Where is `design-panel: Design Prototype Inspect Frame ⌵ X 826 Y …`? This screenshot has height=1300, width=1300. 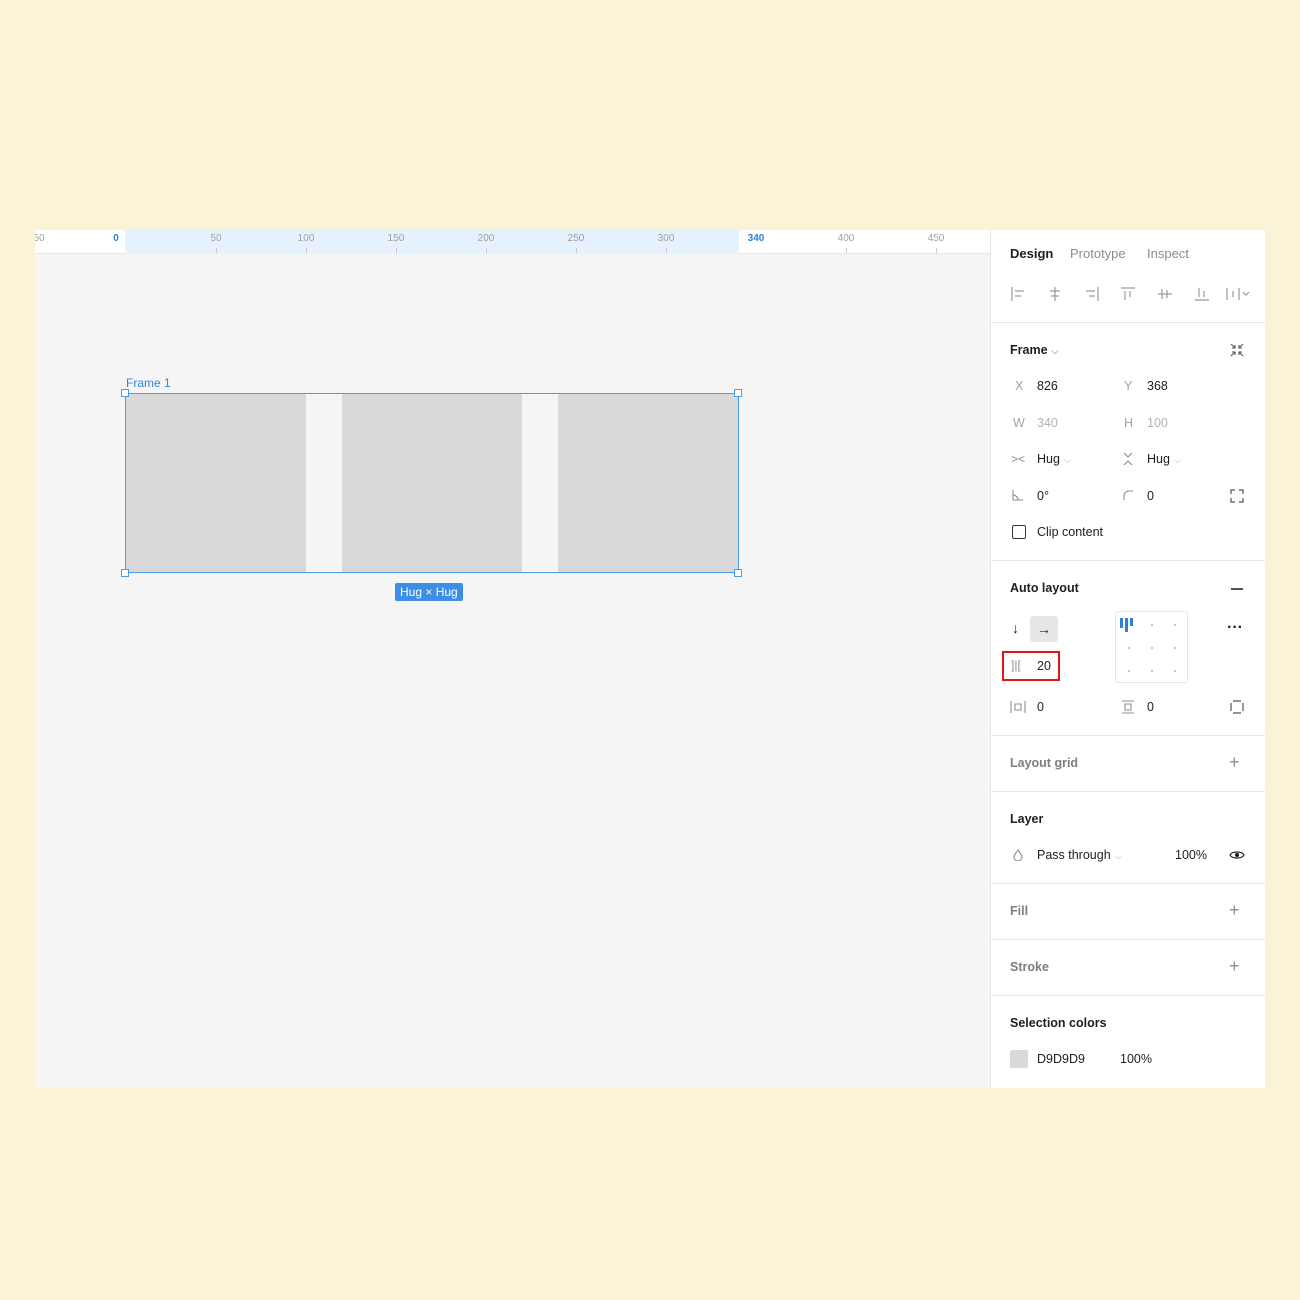 design-panel: Design Prototype Inspect Frame ⌵ X 826 Y … is located at coordinates (1127, 659).